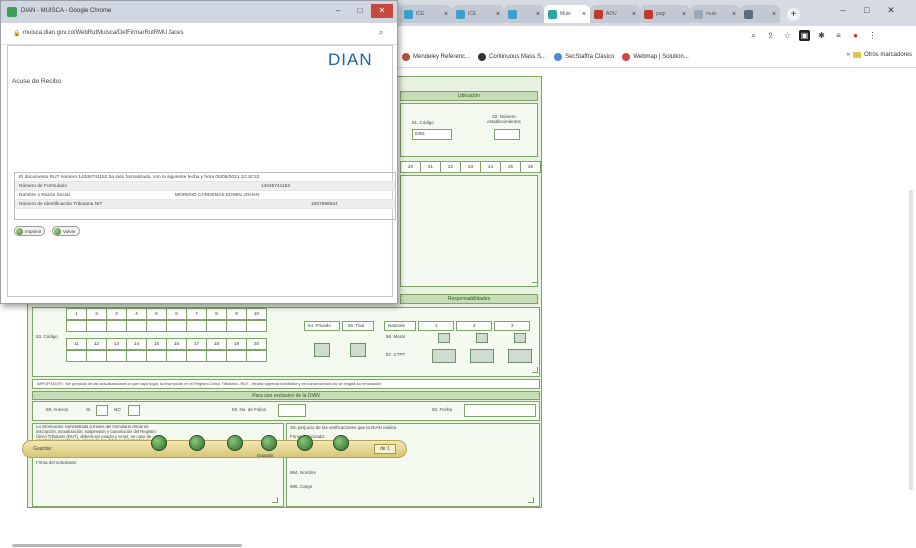 This screenshot has height=548, width=916. Describe the element at coordinates (787, 35) in the screenshot. I see `star-icon: ☆` at that location.